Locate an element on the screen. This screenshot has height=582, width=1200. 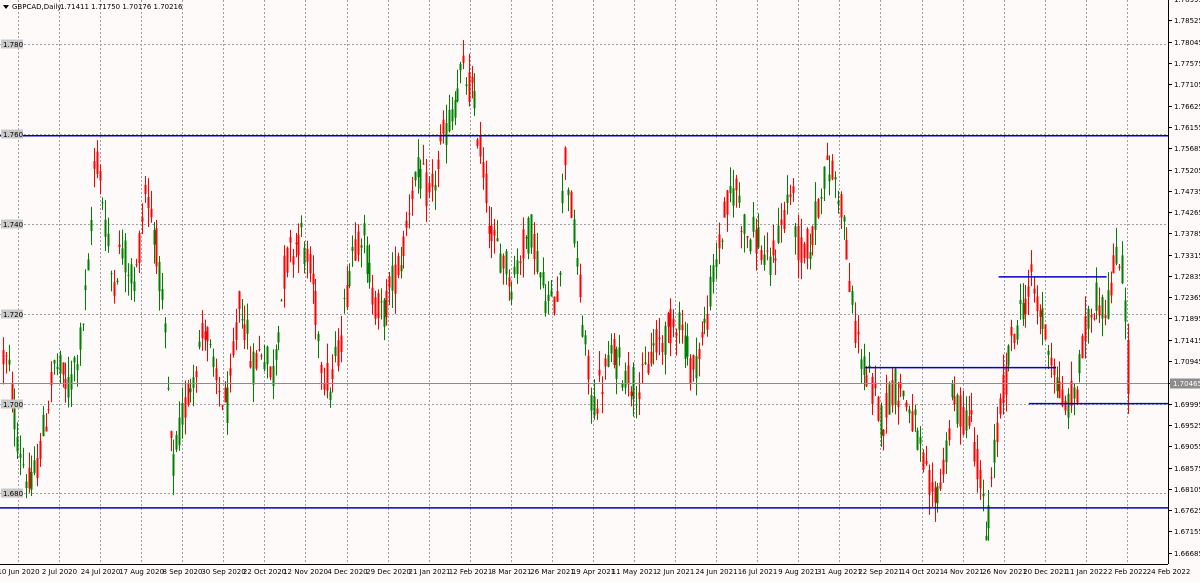
price-tick-label: 1.72365 is located at coordinates (1187, 298).